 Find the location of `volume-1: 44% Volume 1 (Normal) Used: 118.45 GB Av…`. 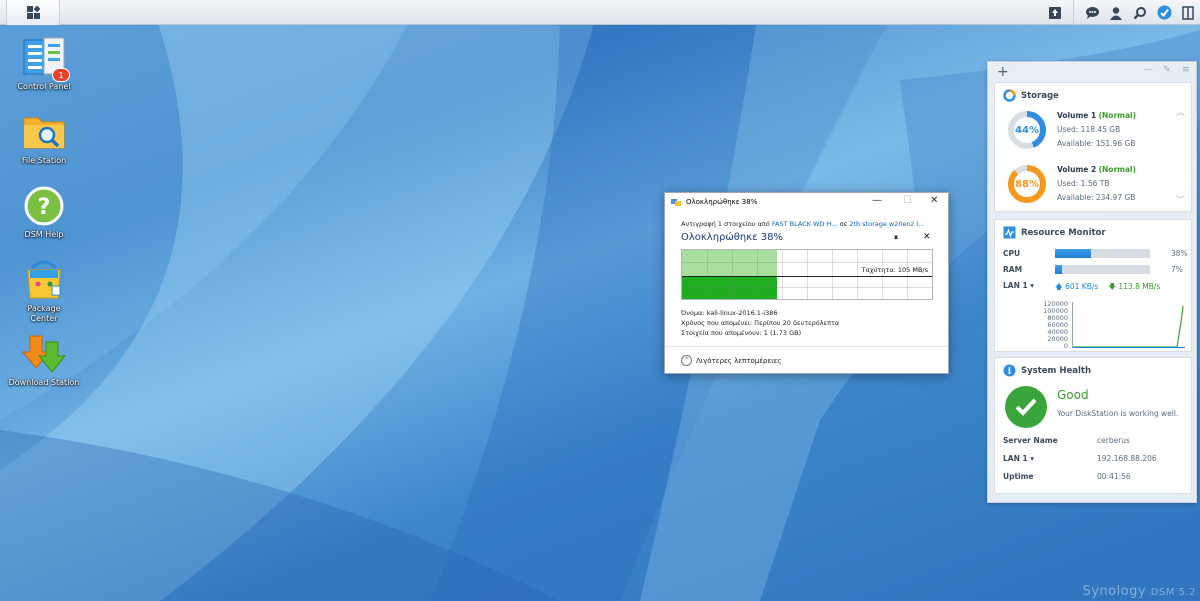

volume-1: 44% Volume 1 (Normal) Used: 118.45 GB Av… is located at coordinates (1071, 130).